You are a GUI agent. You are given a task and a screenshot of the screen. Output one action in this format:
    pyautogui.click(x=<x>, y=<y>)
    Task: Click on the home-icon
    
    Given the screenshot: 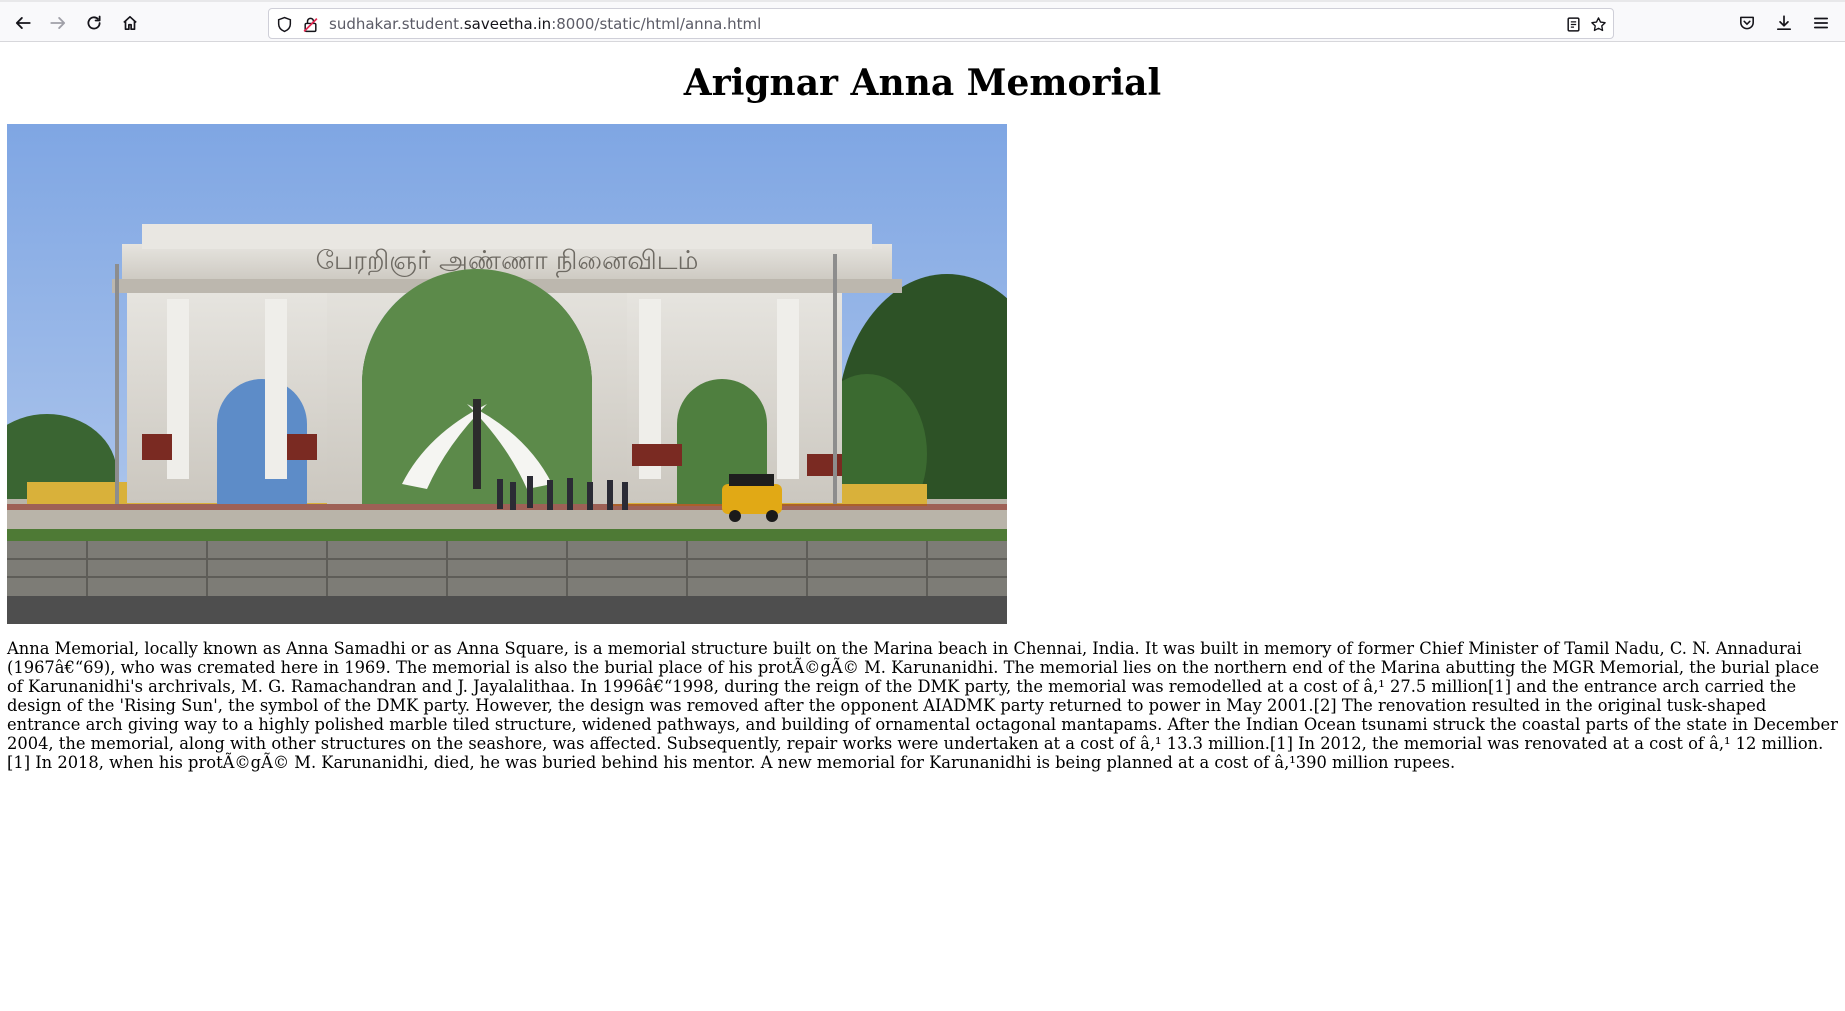 What is the action you would take?
    pyautogui.click(x=130, y=23)
    